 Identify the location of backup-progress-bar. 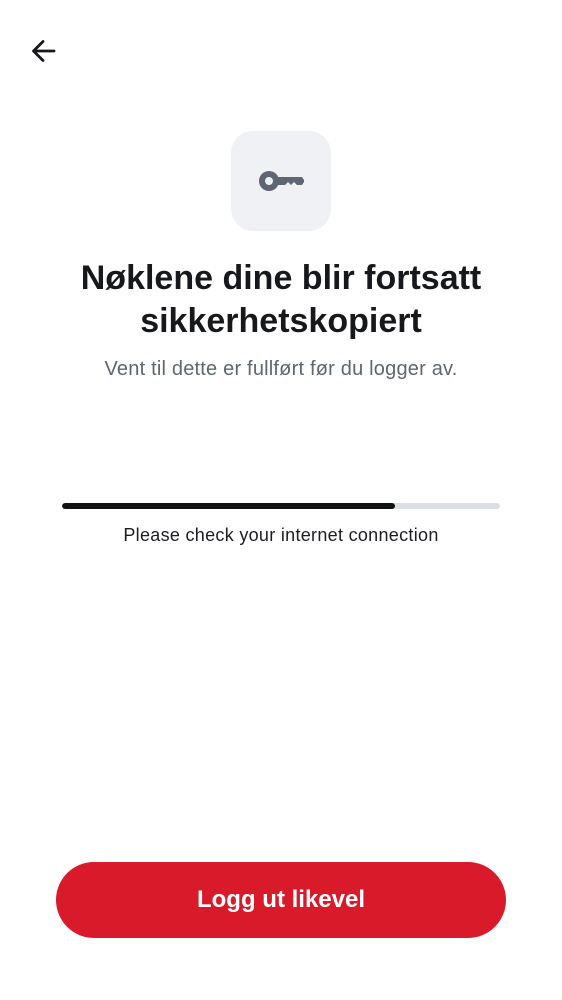
(281, 506).